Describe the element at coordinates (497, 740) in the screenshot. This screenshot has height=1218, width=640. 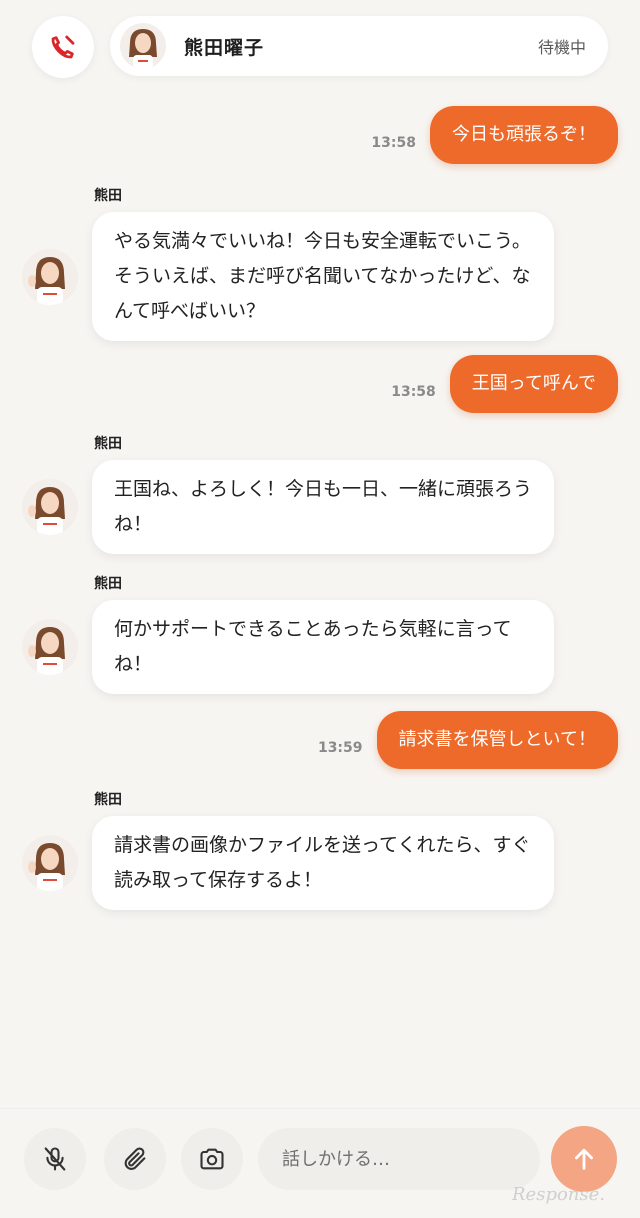
I see `user-bubble: 請求書を保管しといて！` at that location.